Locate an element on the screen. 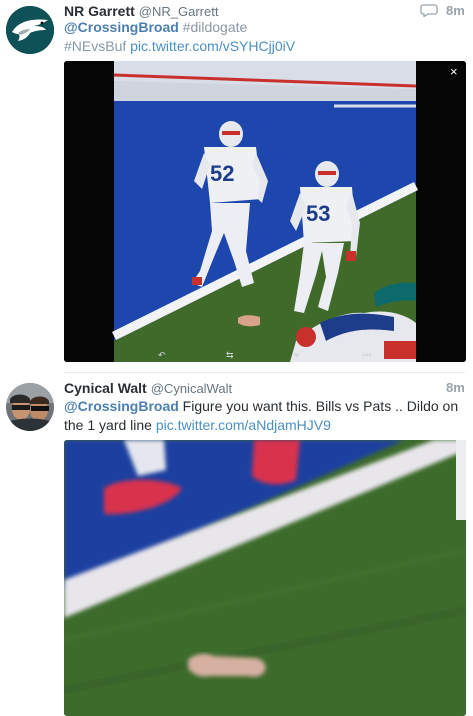  retweet-icon: ⇆ is located at coordinates (230, 355).